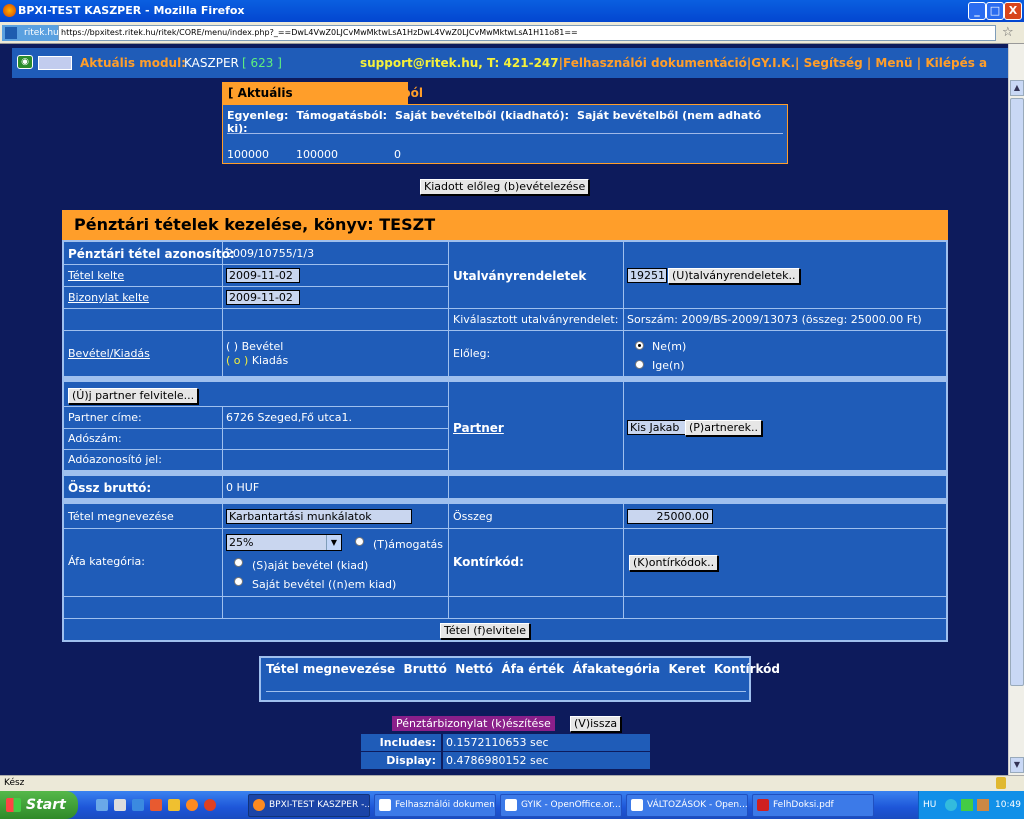 The height and width of the screenshot is (819, 1024). Describe the element at coordinates (317, 154) in the screenshot. I see `support-value: 100000` at that location.